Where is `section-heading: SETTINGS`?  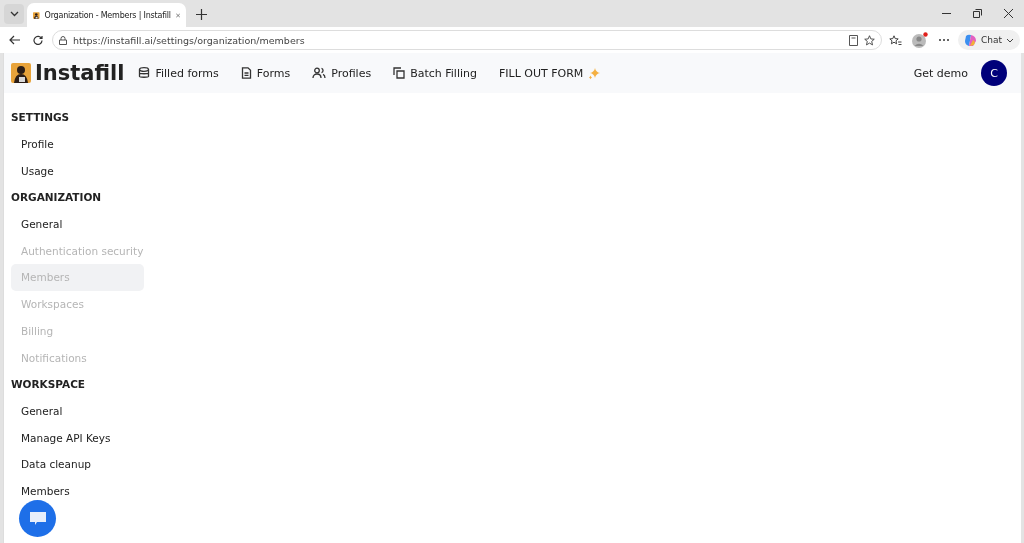 section-heading: SETTINGS is located at coordinates (40, 117).